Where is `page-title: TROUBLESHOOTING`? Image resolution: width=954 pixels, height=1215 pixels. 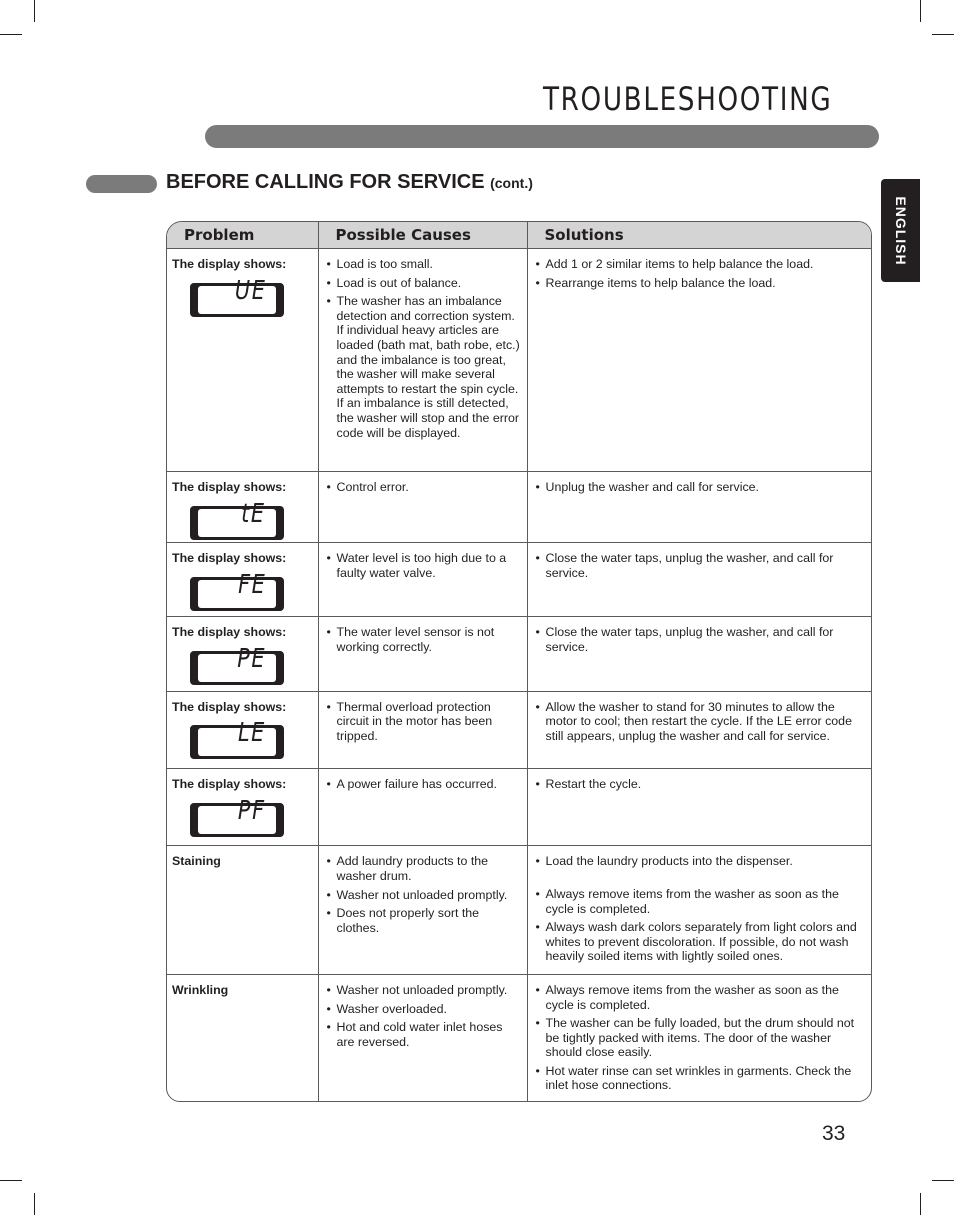
page-title: TROUBLESHOOTING is located at coordinates (688, 99).